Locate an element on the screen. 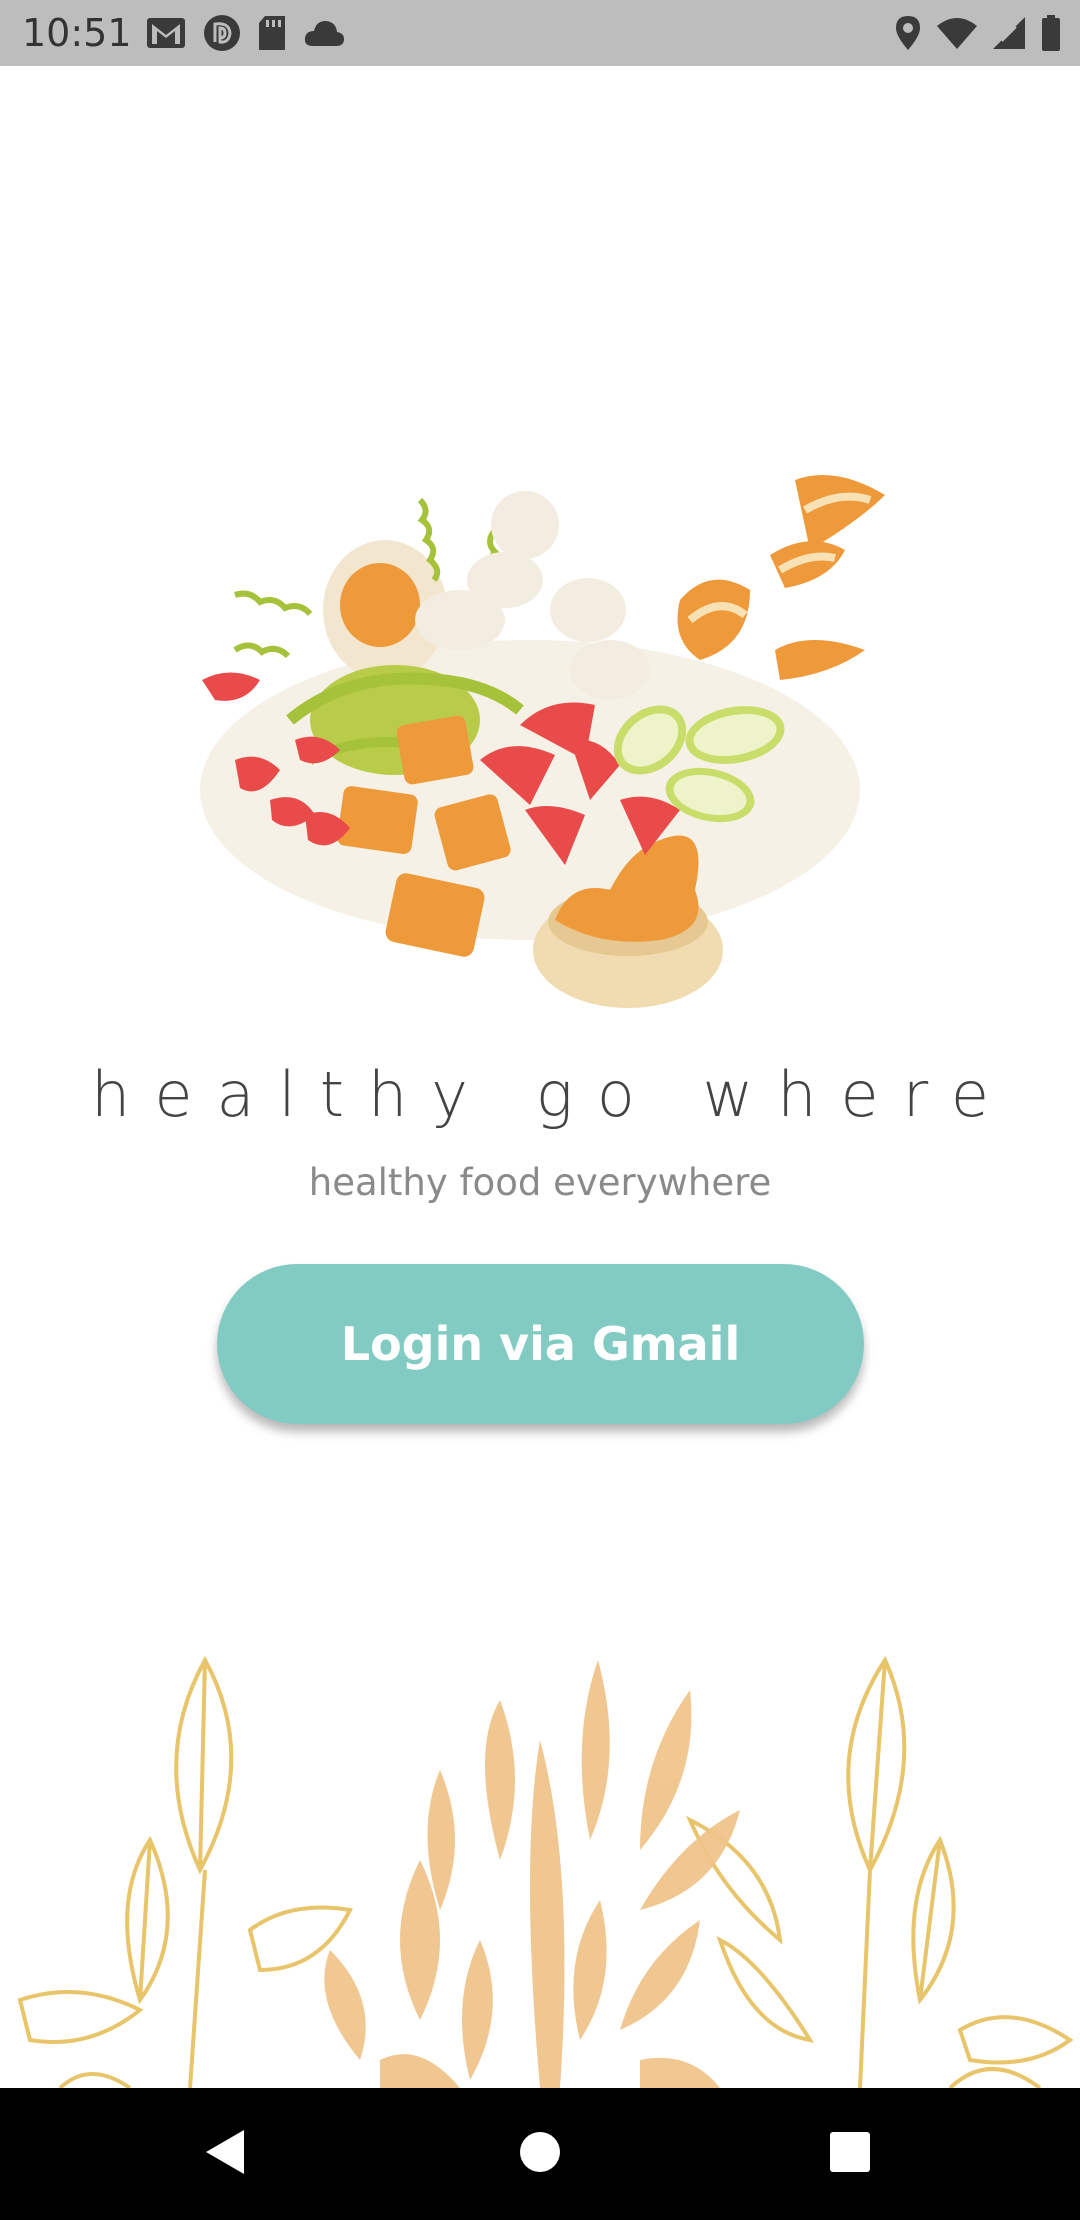 Image resolution: width=1080 pixels, height=2220 pixels. pocketcasts-icon is located at coordinates (222, 33).